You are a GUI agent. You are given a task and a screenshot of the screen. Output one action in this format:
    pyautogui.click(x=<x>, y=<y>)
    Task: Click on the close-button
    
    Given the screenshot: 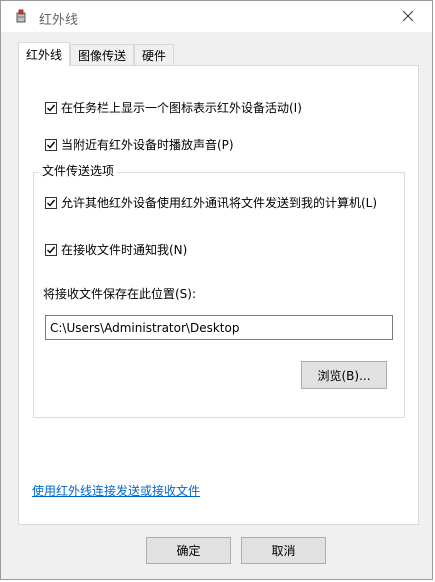 What is the action you would take?
    pyautogui.click(x=408, y=17)
    